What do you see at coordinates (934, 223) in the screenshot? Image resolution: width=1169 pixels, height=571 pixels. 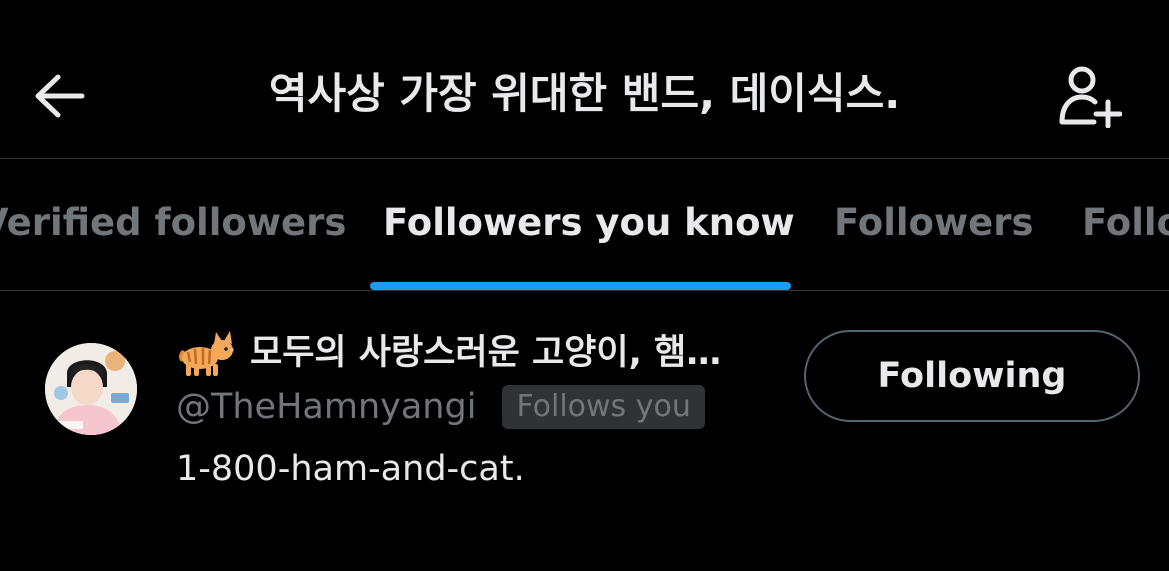 I see `tab-followers: Followers` at bounding box center [934, 223].